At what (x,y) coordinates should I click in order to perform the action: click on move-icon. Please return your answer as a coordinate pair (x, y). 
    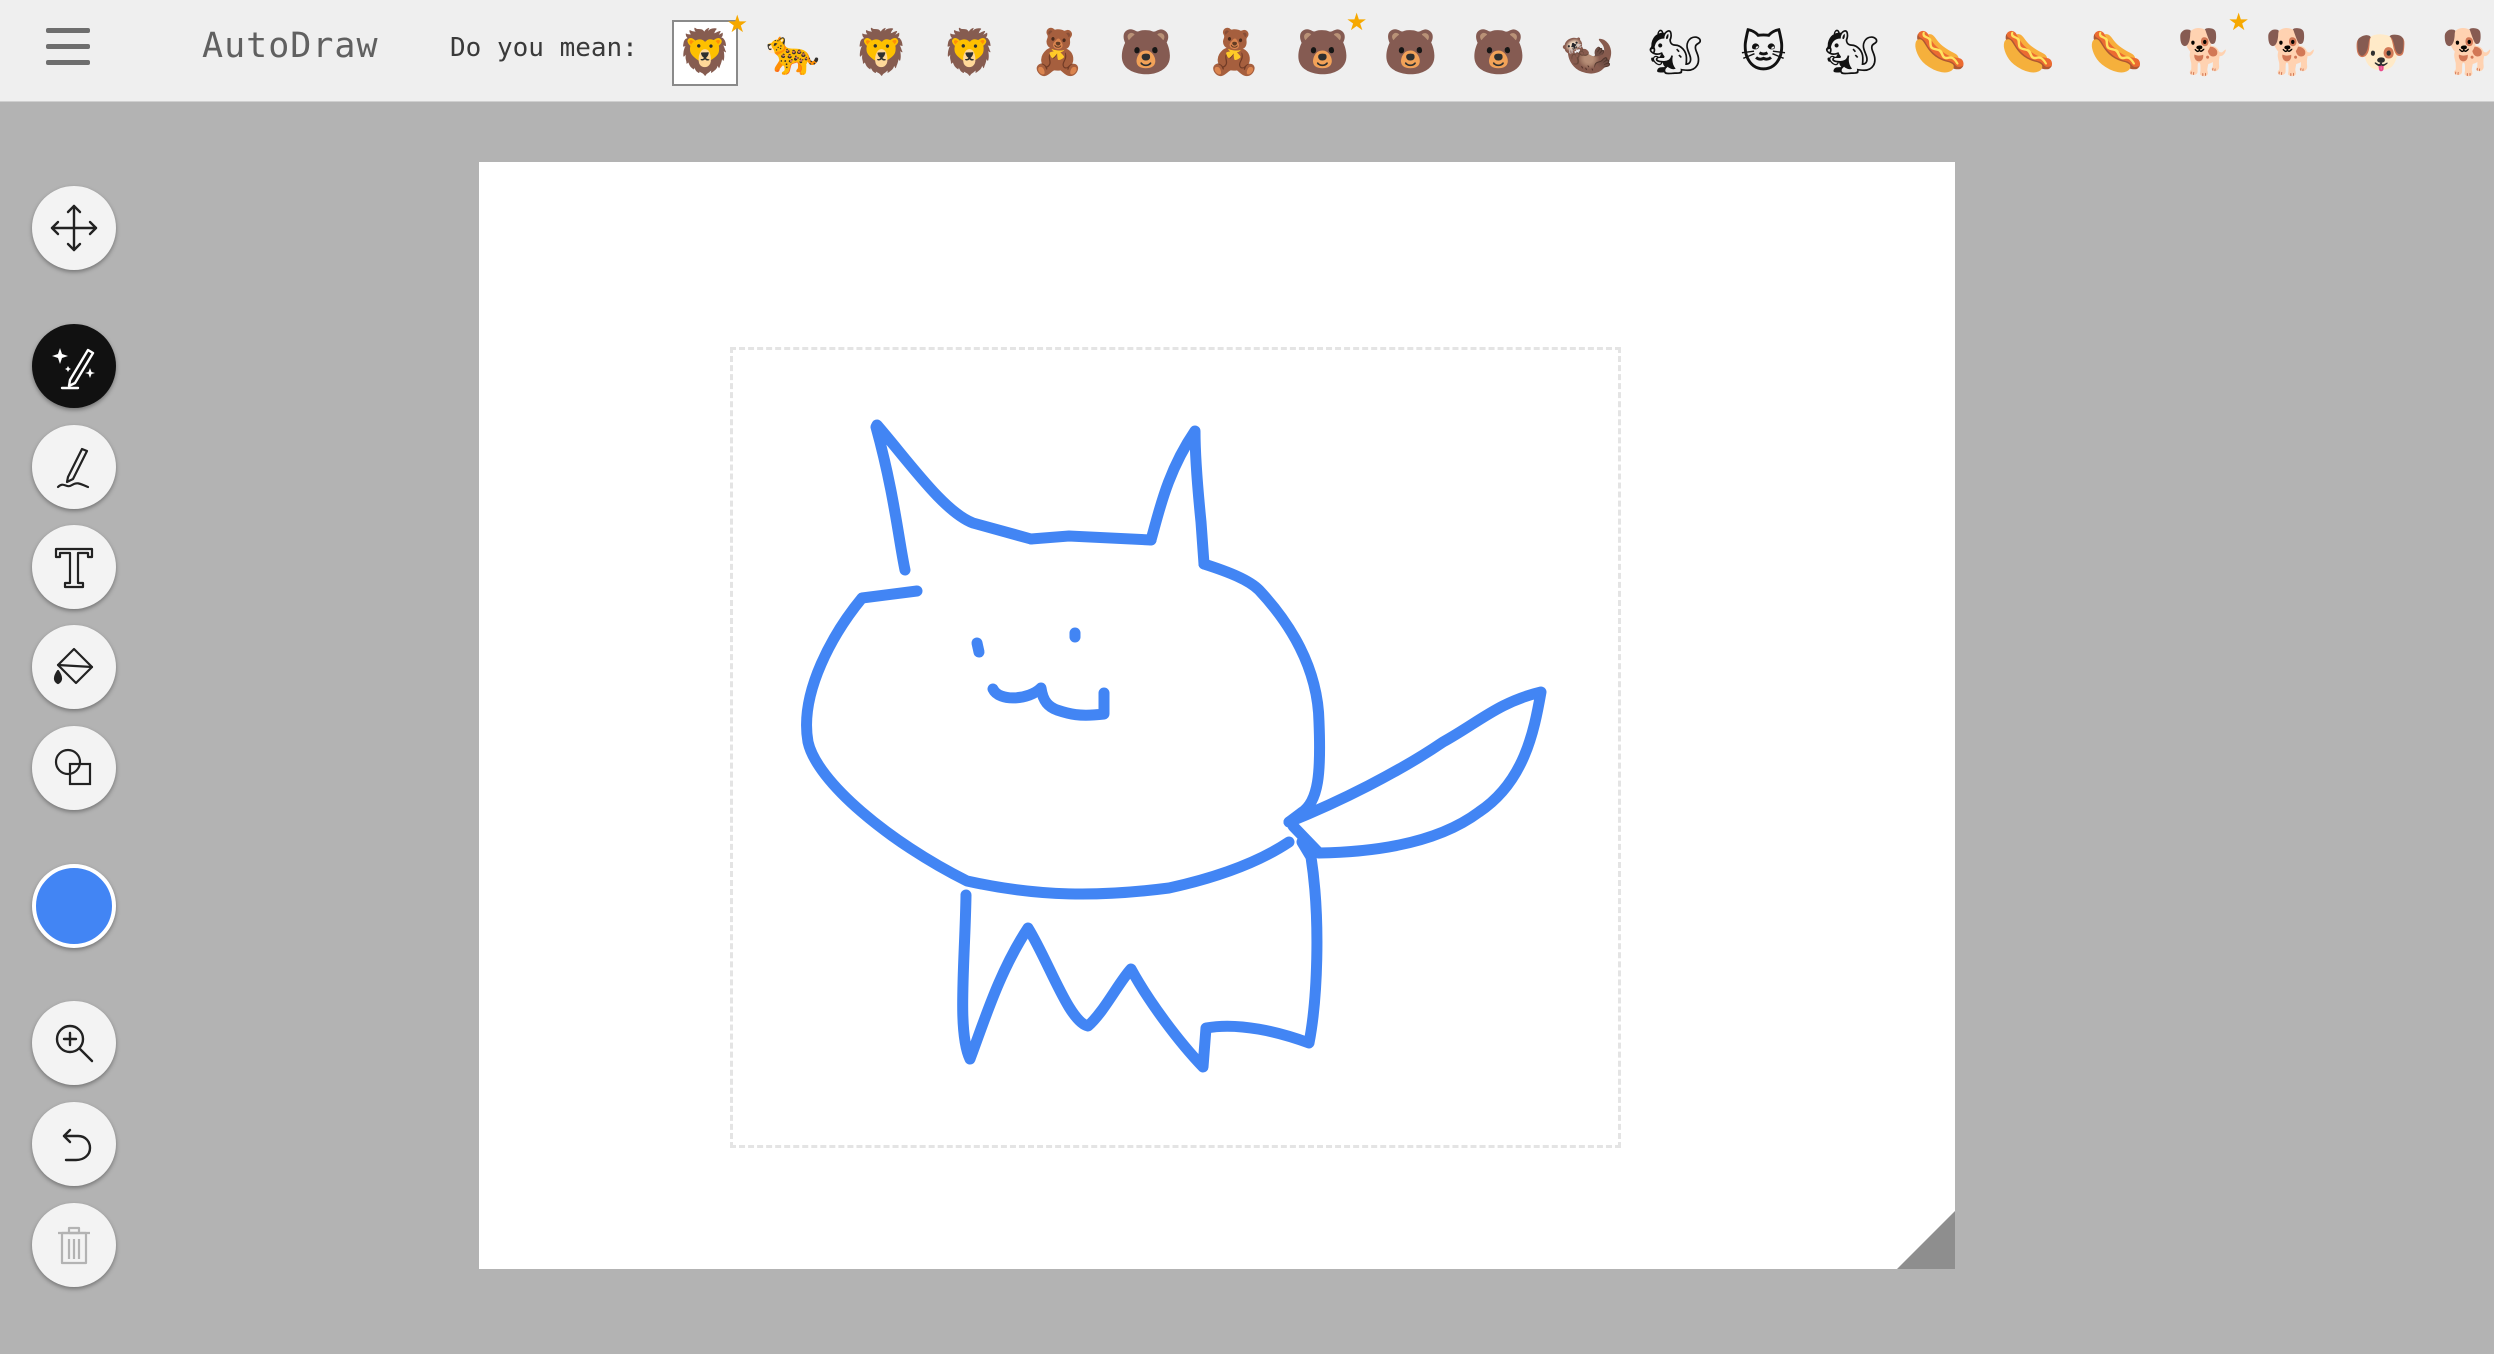
    Looking at the image, I should click on (74, 228).